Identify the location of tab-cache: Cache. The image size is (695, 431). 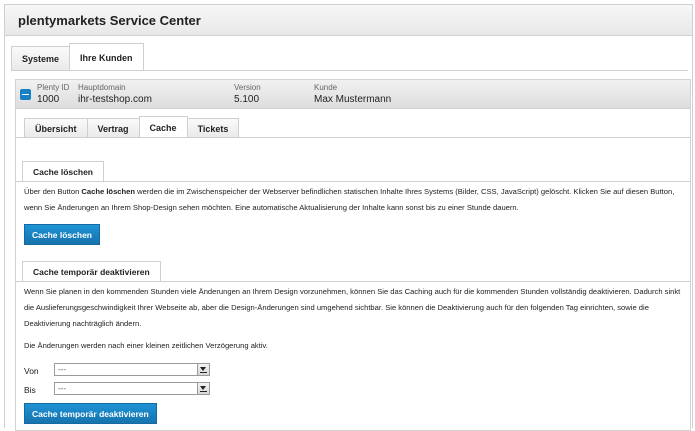
(163, 127).